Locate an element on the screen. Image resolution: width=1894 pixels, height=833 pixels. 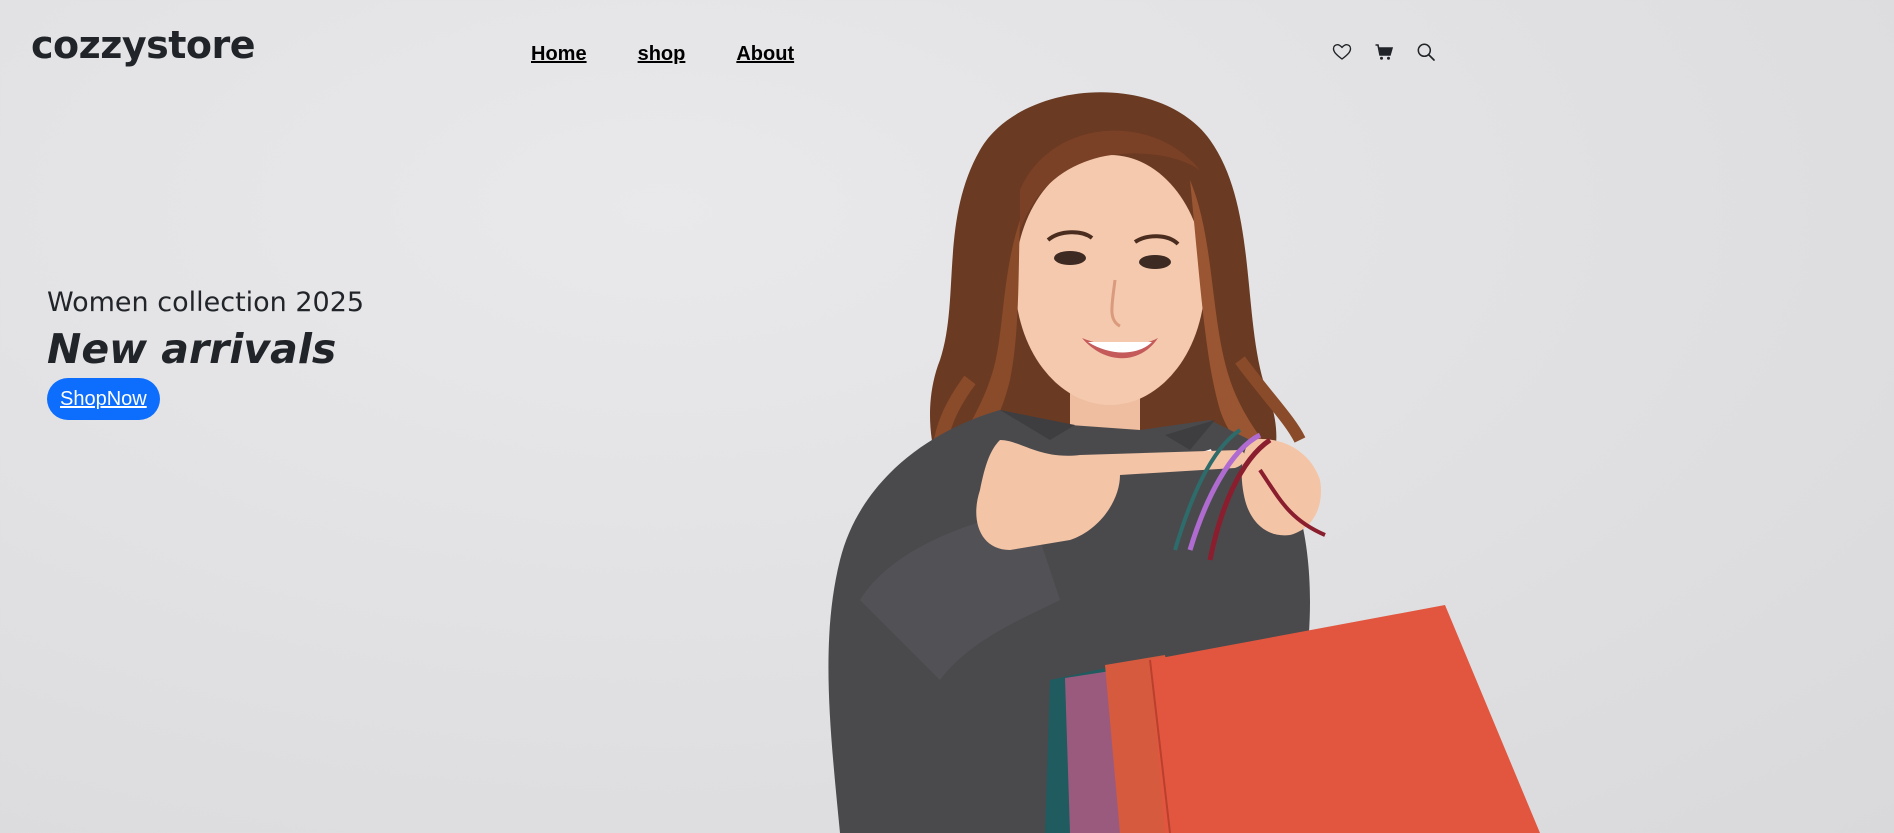
shop-now-button: ShopNow is located at coordinates (103, 399).